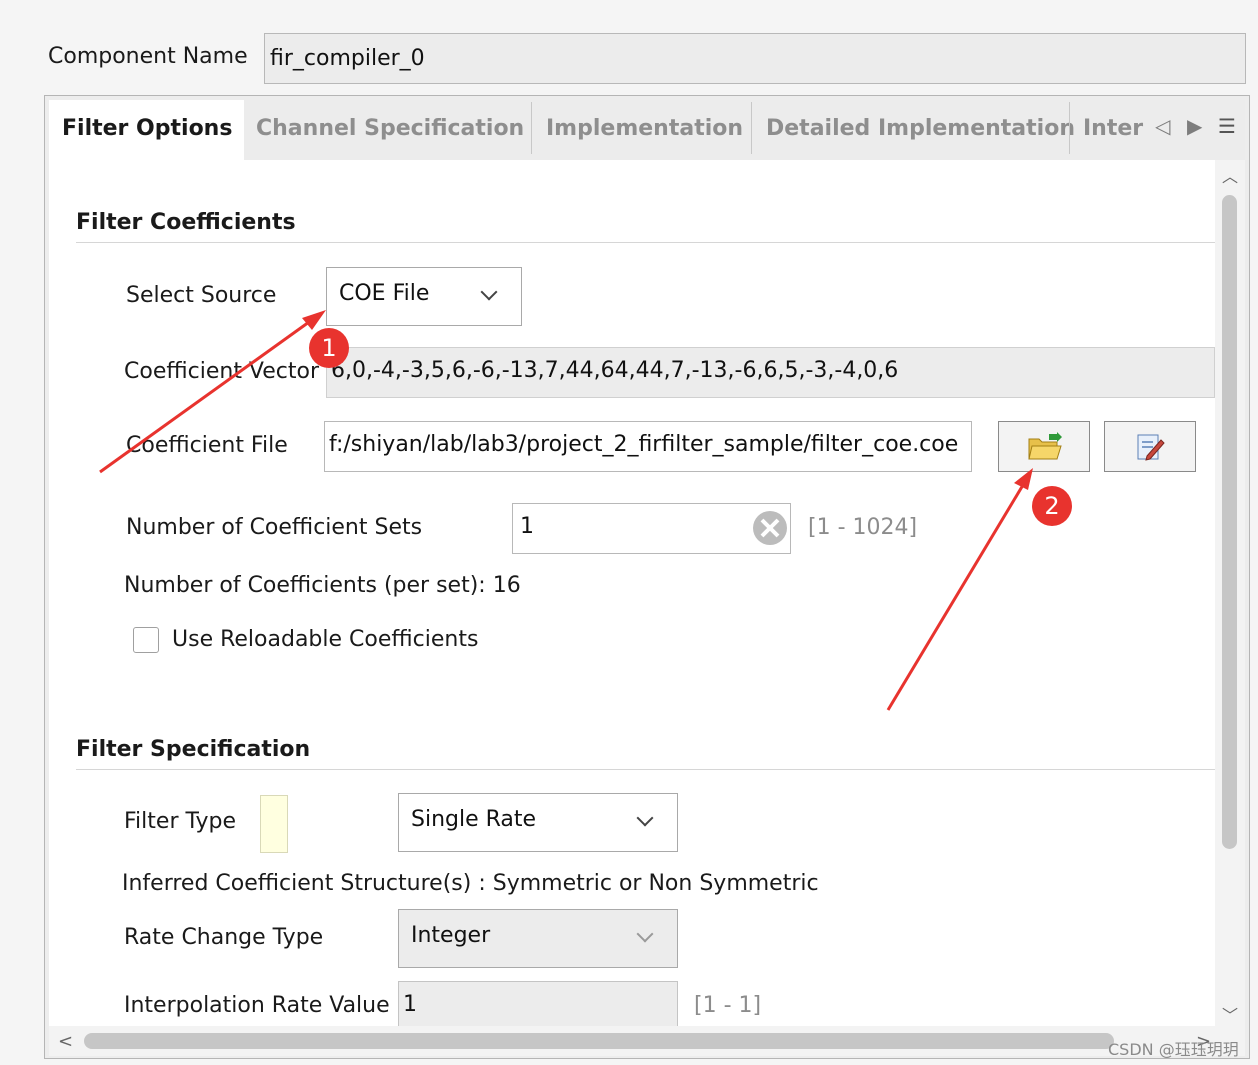  I want to click on watermark: CSDN @珏珏玥玥, so click(1173, 1049).